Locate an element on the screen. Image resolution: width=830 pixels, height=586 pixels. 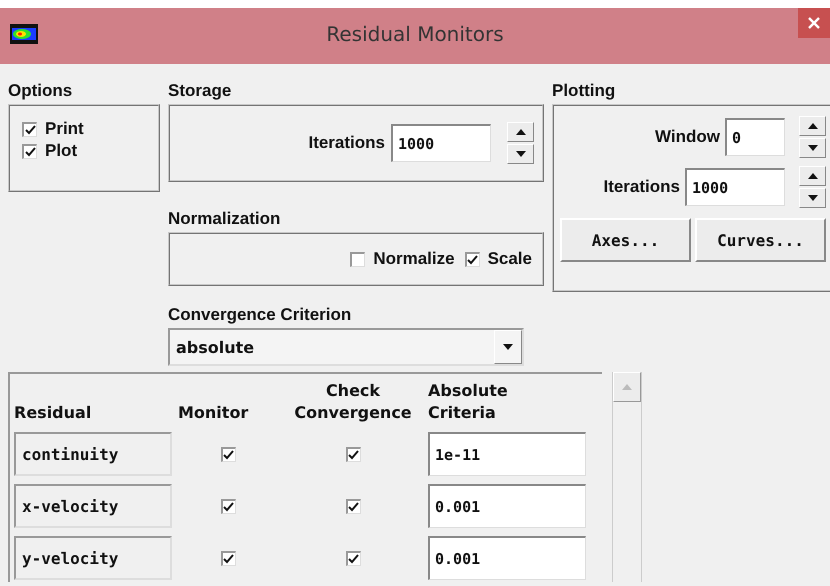
column-header: Residual is located at coordinates (53, 413).